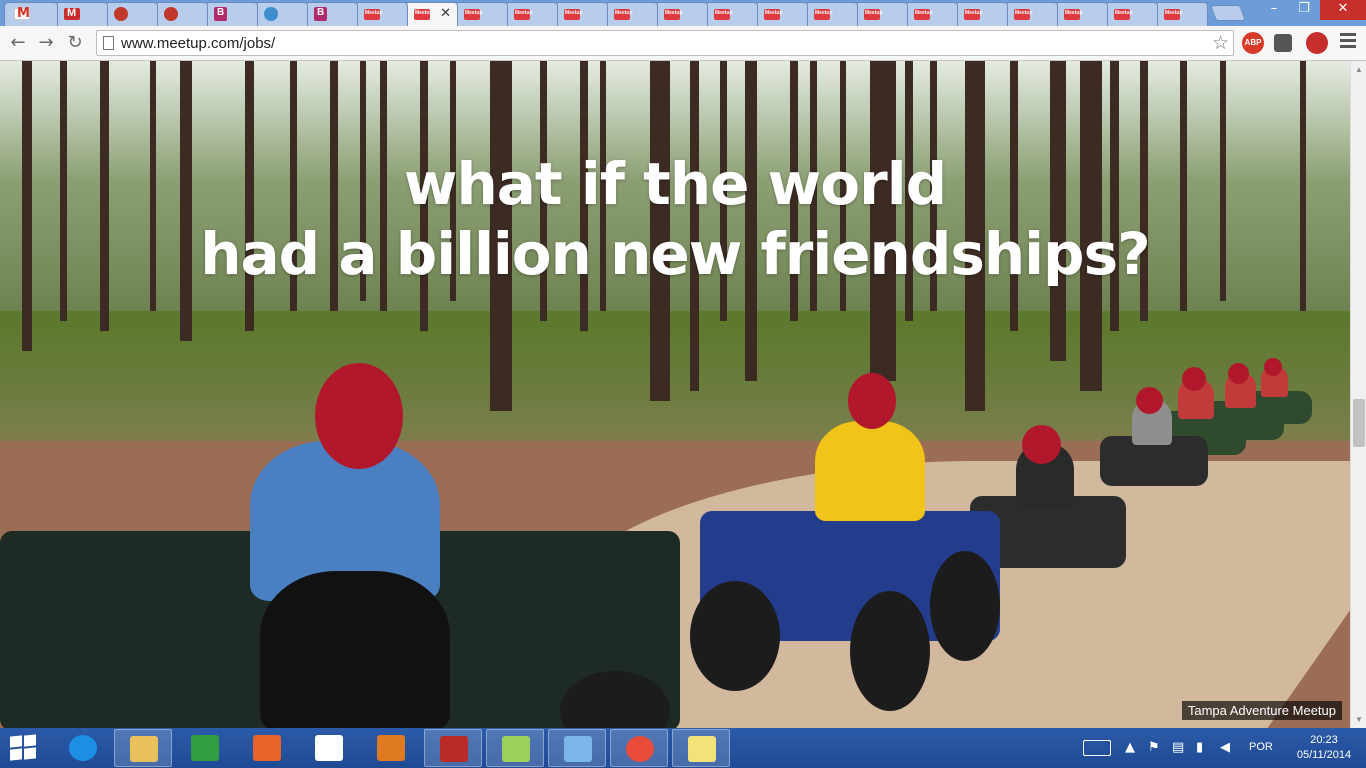 Image resolution: width=1366 pixels, height=768 pixels. I want to click on taskbar-file-explorer, so click(143, 748).